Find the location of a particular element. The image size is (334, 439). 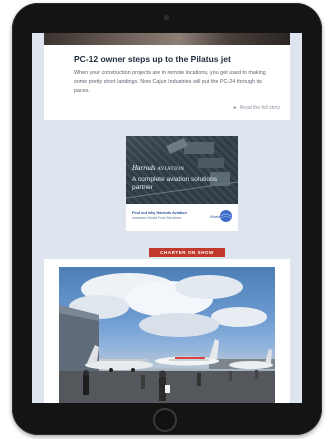

home-button is located at coordinates (165, 420).